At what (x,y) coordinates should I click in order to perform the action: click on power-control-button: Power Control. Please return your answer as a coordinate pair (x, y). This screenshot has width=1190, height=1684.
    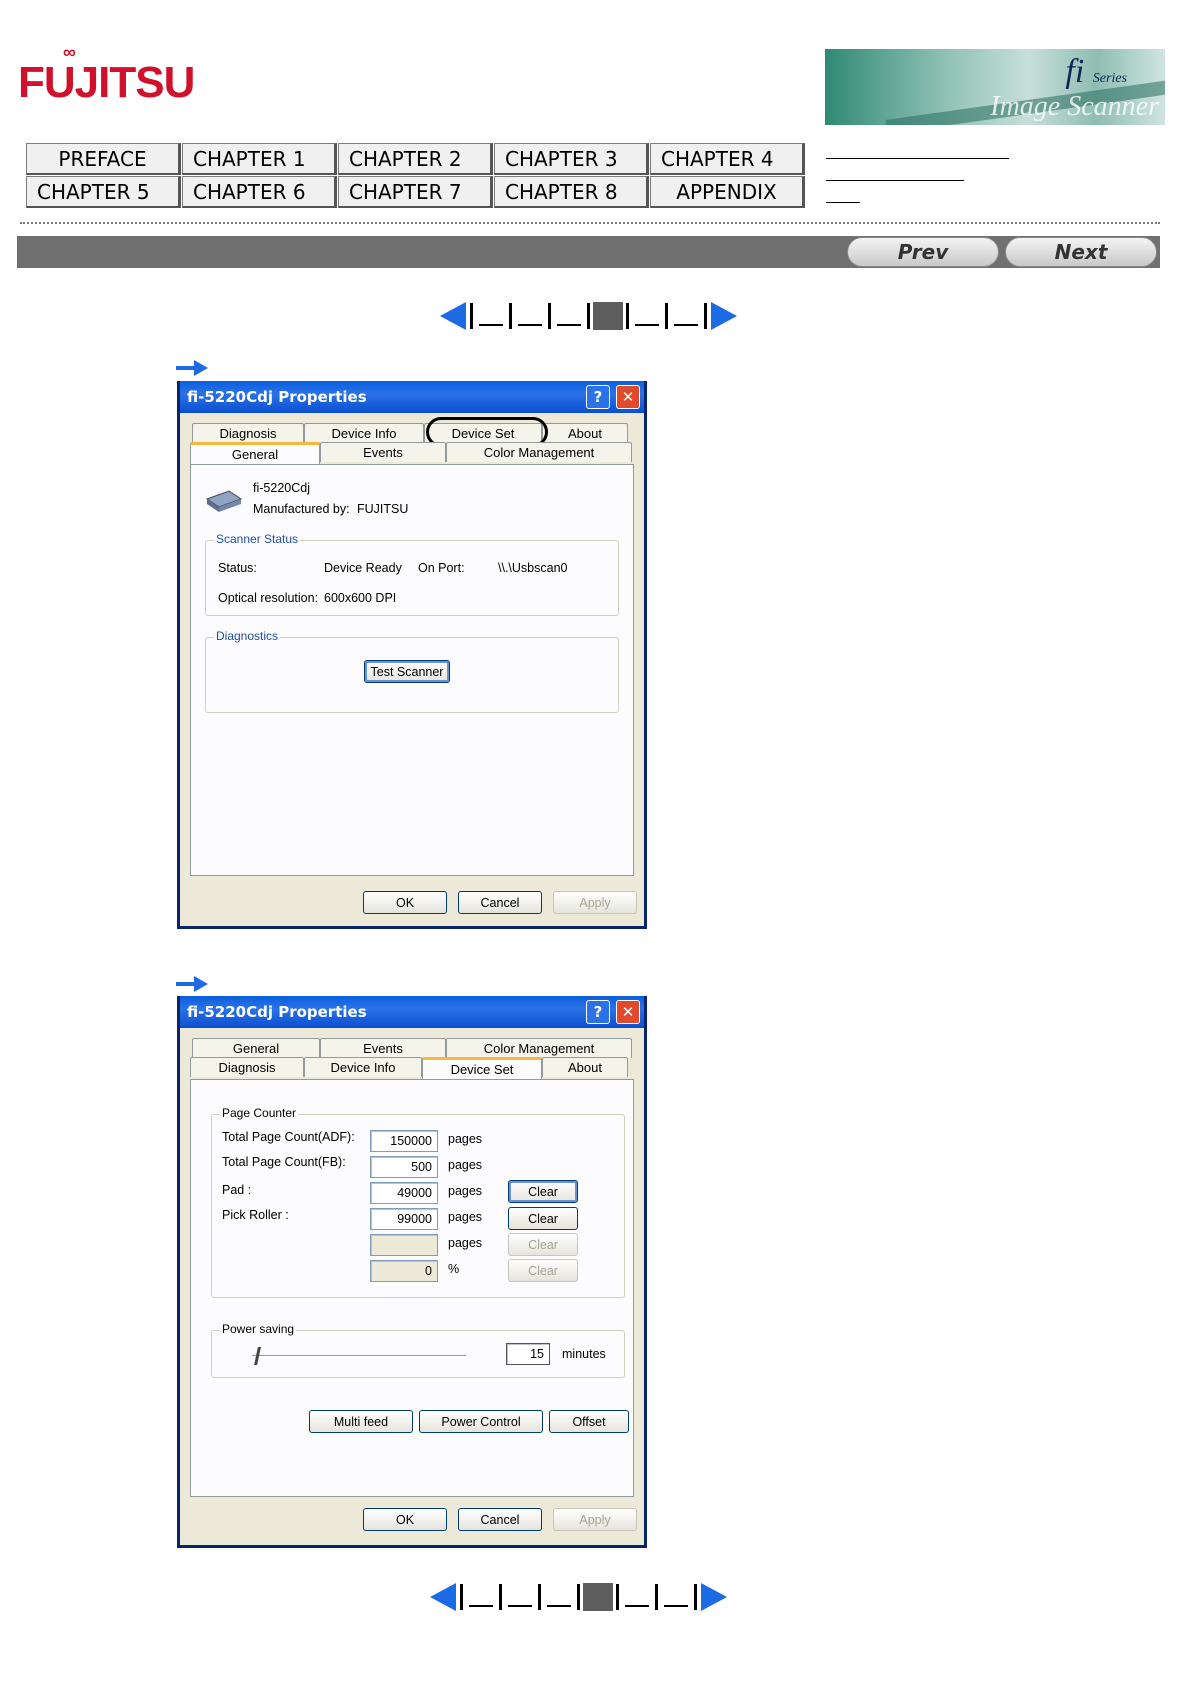
    Looking at the image, I should click on (481, 1421).